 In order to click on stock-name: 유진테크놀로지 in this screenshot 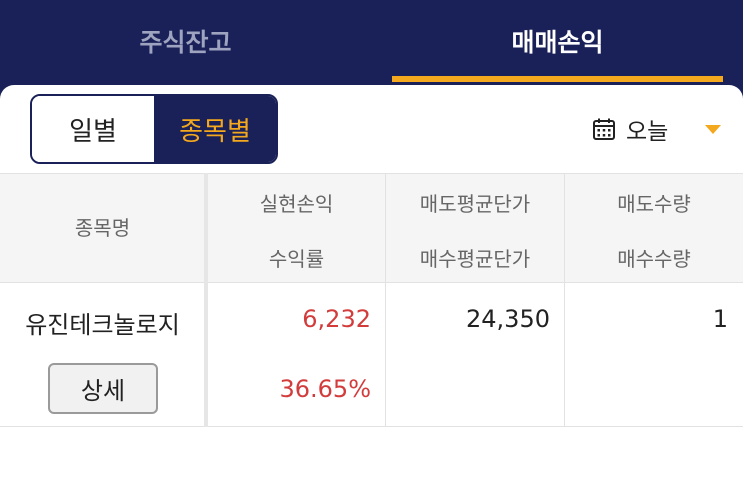, I will do `click(102, 325)`.